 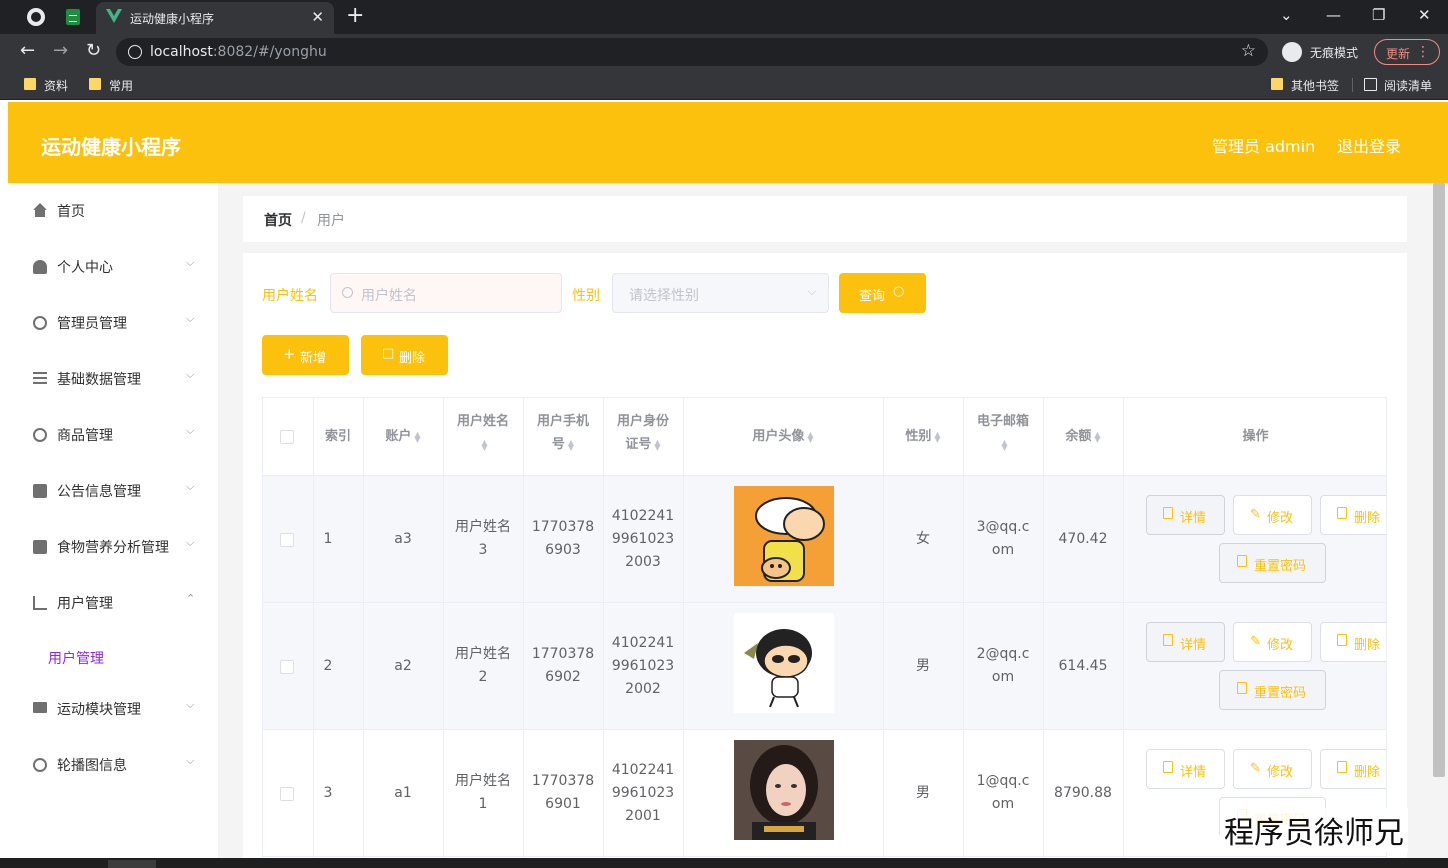 What do you see at coordinates (446, 293) in the screenshot?
I see `name-search-input: 用户姓名` at bounding box center [446, 293].